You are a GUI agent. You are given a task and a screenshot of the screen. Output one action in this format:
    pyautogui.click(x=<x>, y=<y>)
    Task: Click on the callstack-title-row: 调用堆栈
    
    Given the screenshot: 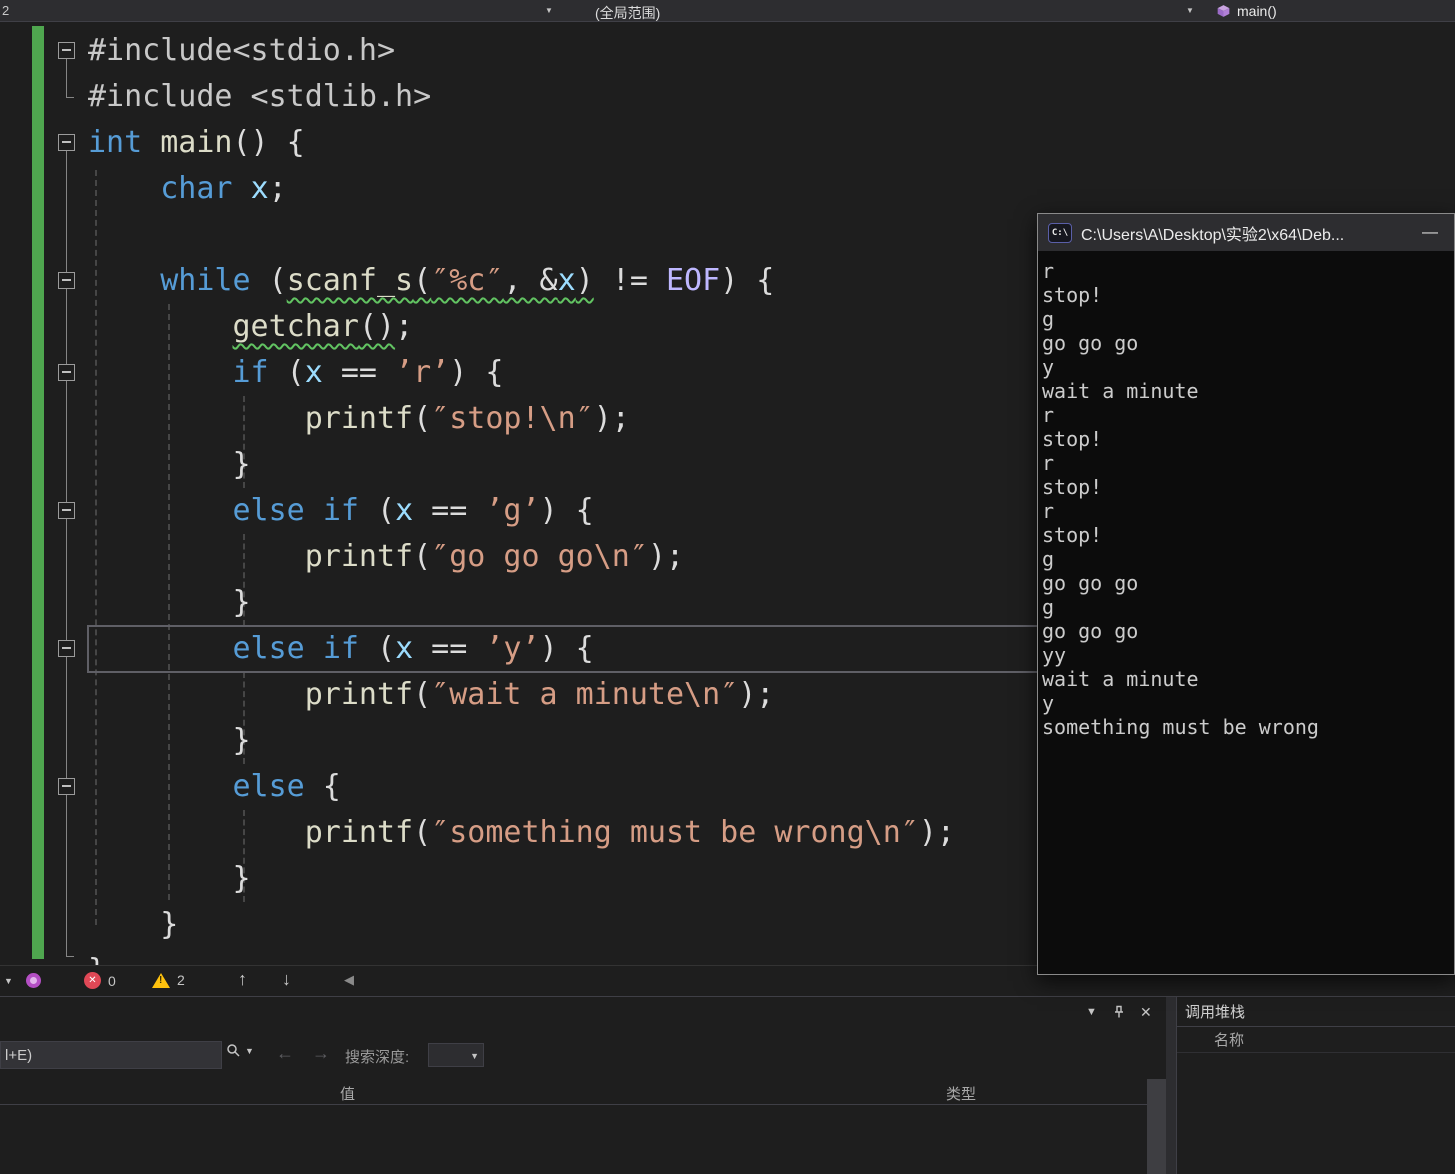 What is the action you would take?
    pyautogui.click(x=1316, y=1012)
    